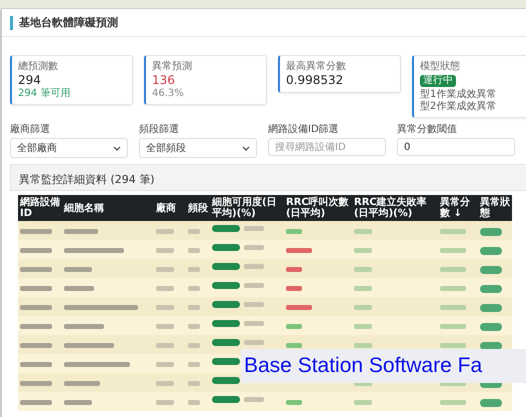  What do you see at coordinates (438, 81) in the screenshot?
I see `status-badge: 運行中` at bounding box center [438, 81].